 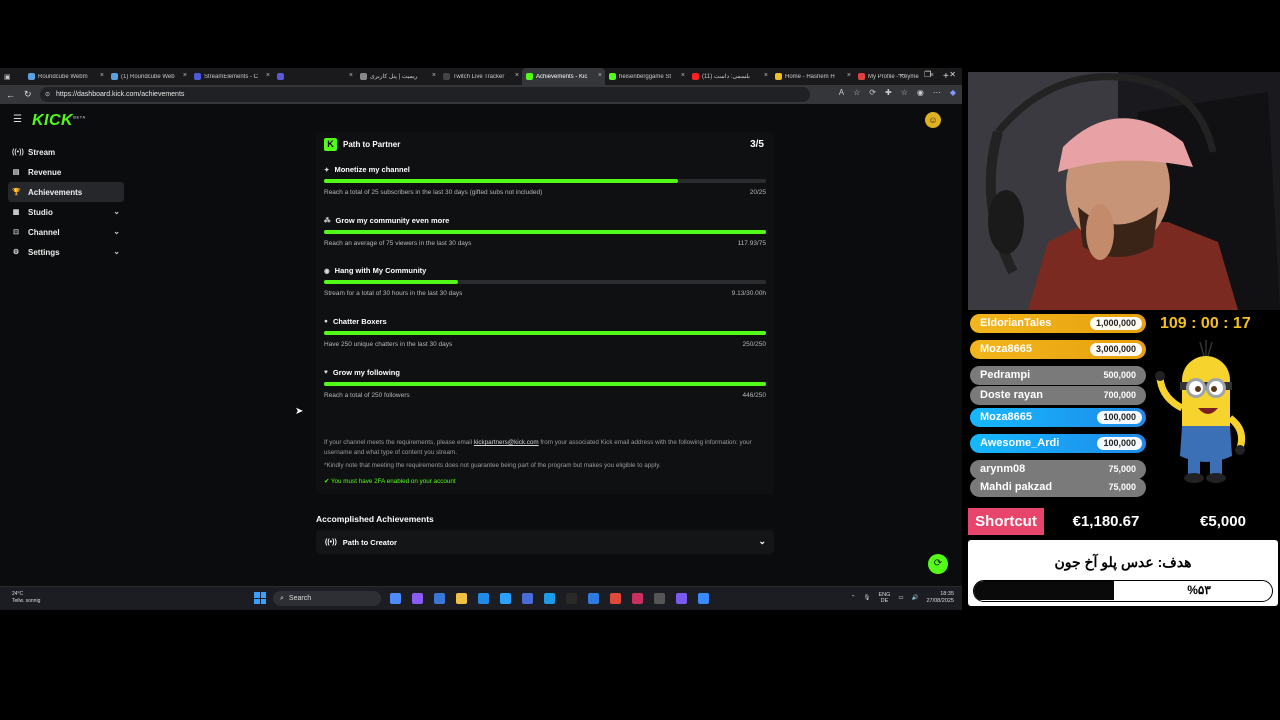 What do you see at coordinates (65, 76) in the screenshot?
I see `browser-tab: Roundcube Webm ×` at bounding box center [65, 76].